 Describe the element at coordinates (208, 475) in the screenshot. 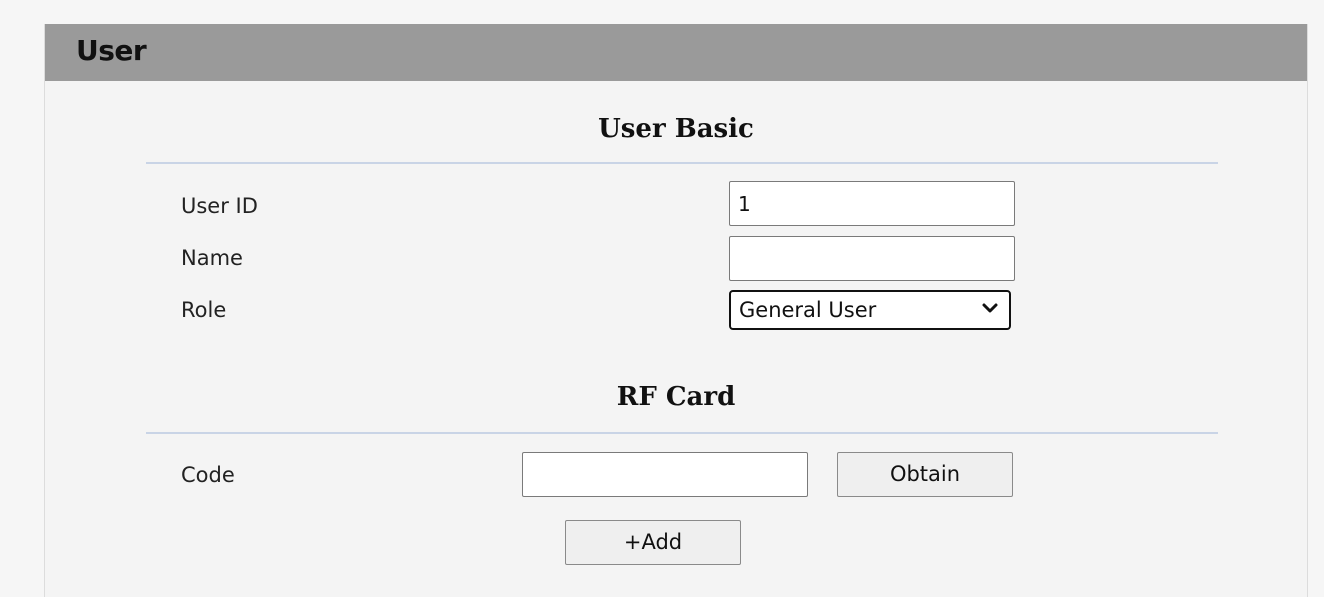

I see `code-label: Code` at that location.